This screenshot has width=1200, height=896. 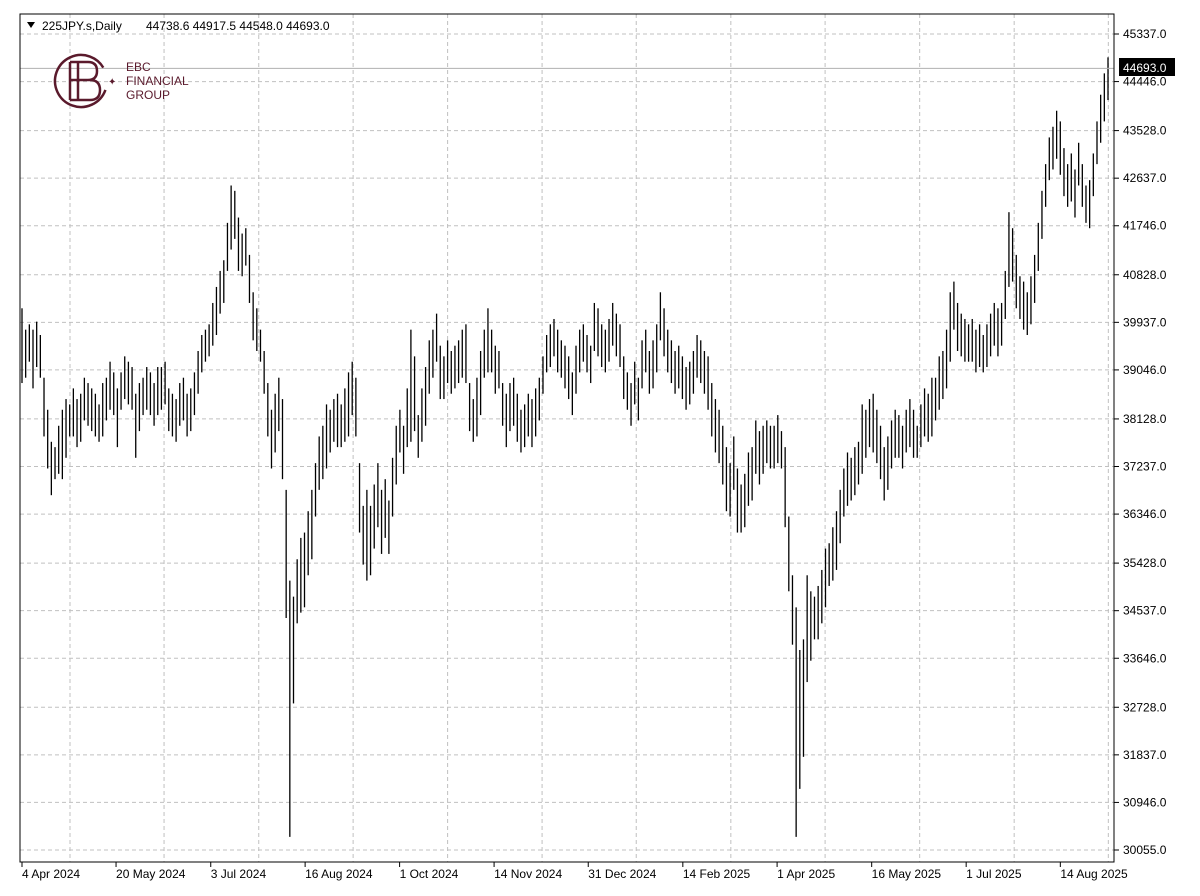 I want to click on y-tick-label: 42637.0, so click(x=1145, y=178).